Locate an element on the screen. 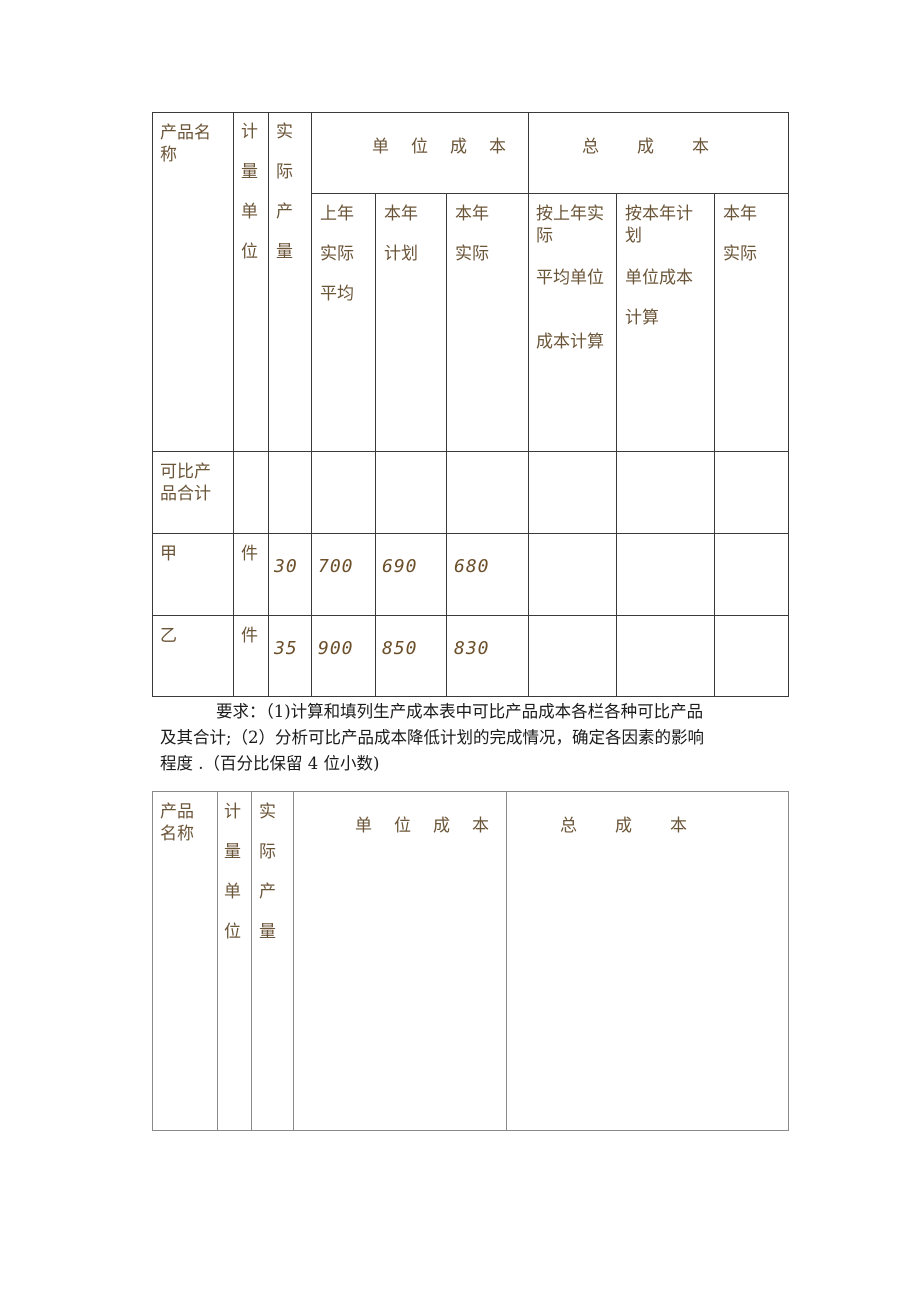 Image resolution: width=920 pixels, height=1302 pixels. subheader-total-by-plan: 按本年计划 单位成本 计算 is located at coordinates (666, 275).